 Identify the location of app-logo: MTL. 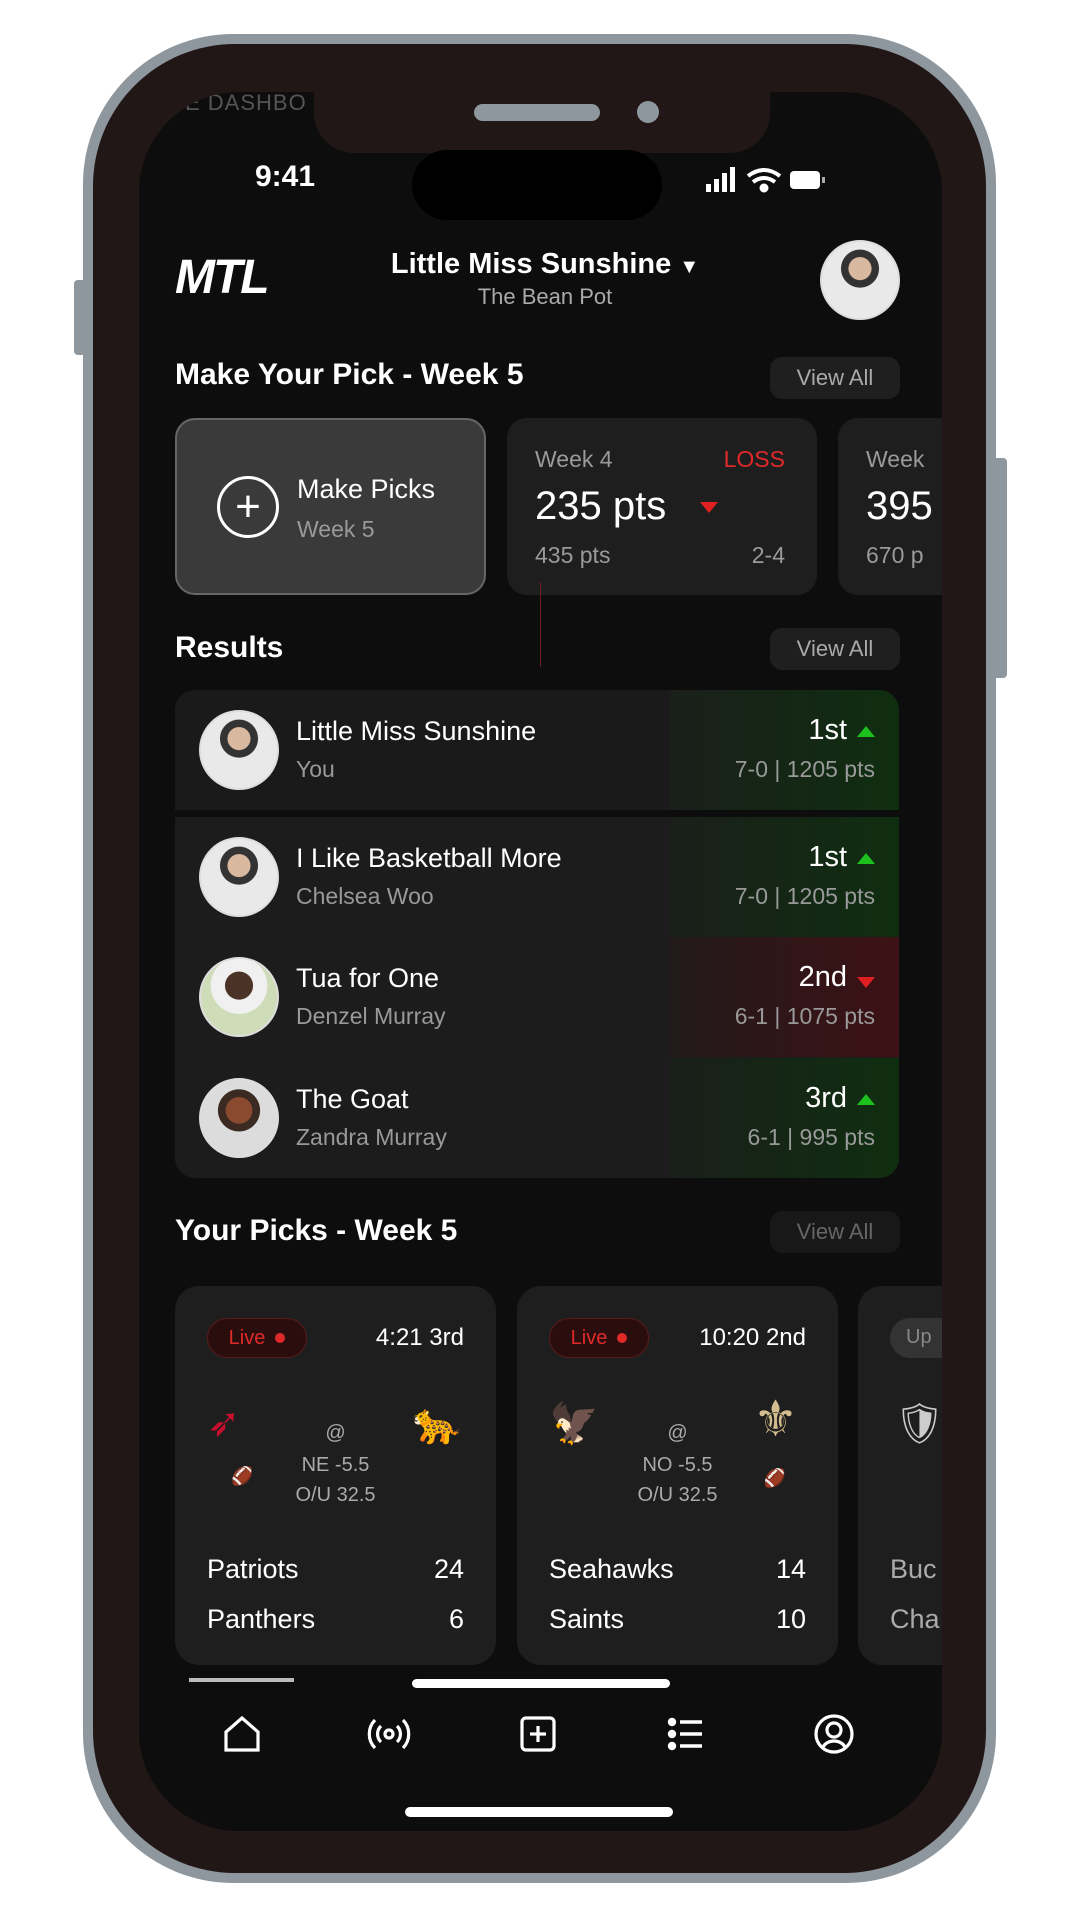
(222, 277).